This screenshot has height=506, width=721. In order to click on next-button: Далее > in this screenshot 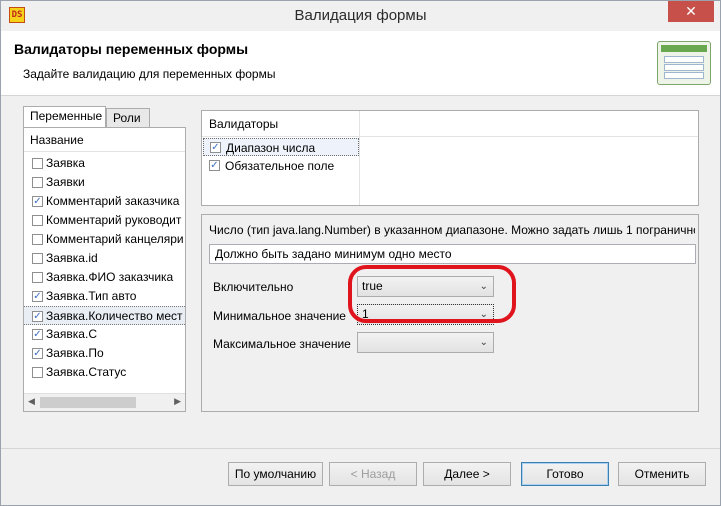, I will do `click(467, 474)`.